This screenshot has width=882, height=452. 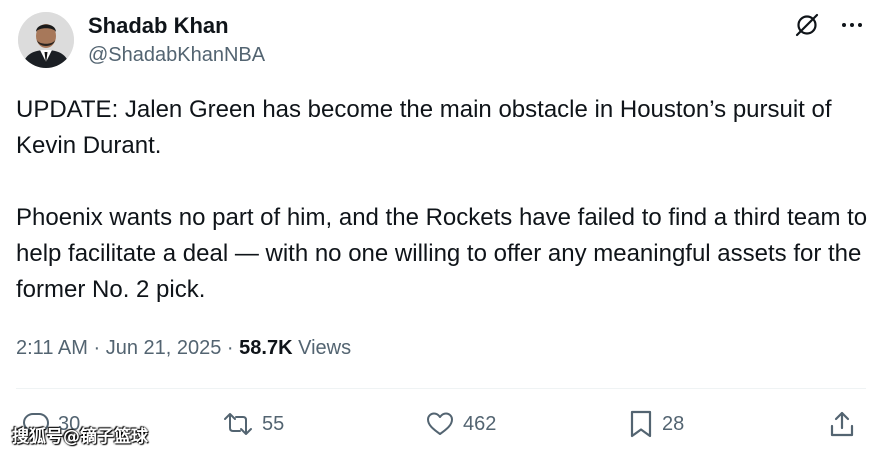 What do you see at coordinates (80, 437) in the screenshot?
I see `watermark: 搜狐号@镝子篮球` at bounding box center [80, 437].